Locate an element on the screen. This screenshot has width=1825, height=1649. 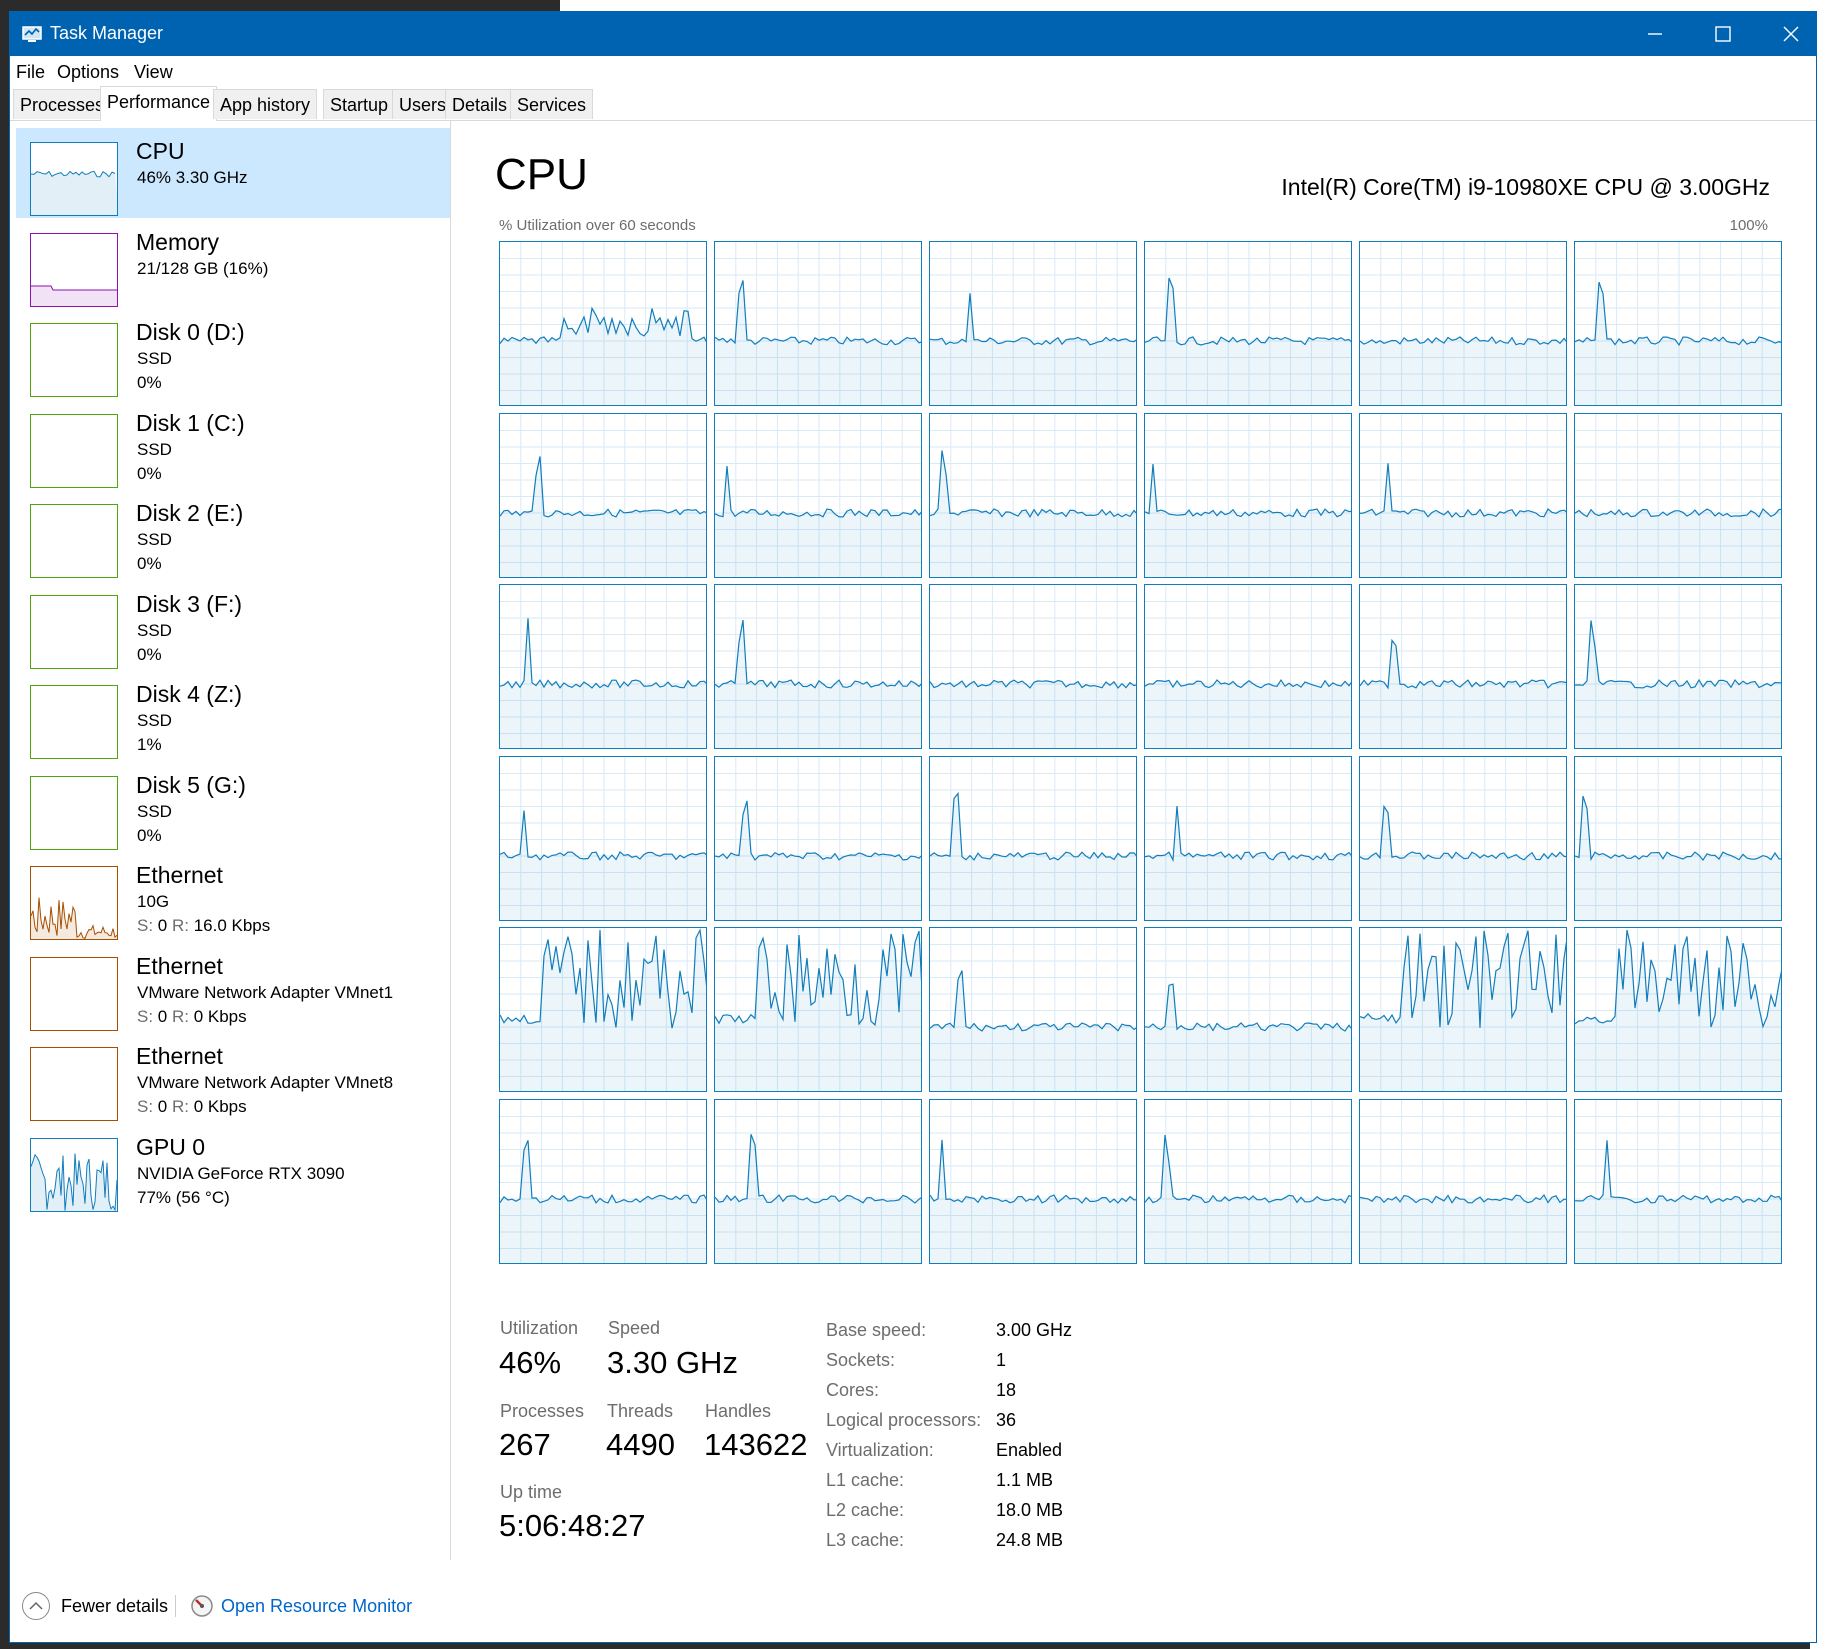
chevron-up-icon is located at coordinates (36, 1606).